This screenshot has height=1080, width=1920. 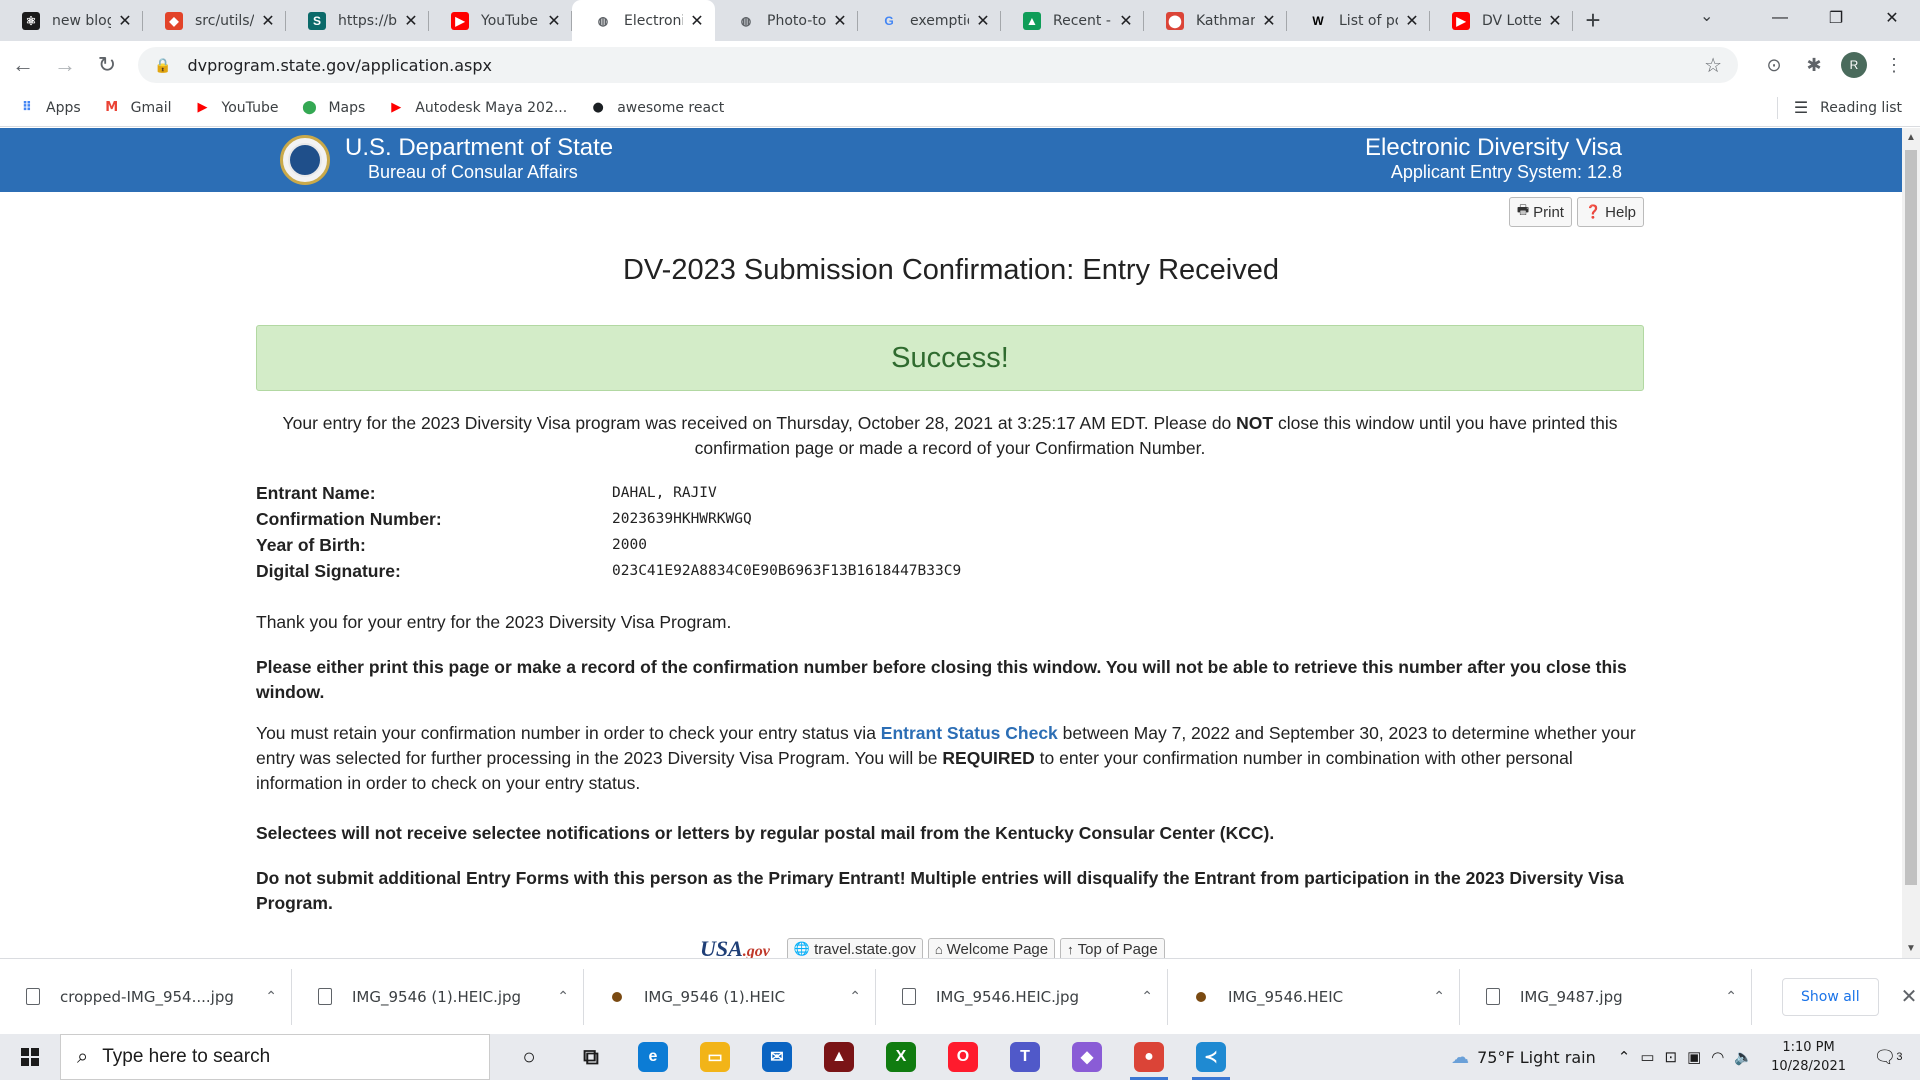 What do you see at coordinates (1888, 1057) in the screenshot?
I see `notification-center-button: 🗨 3` at bounding box center [1888, 1057].